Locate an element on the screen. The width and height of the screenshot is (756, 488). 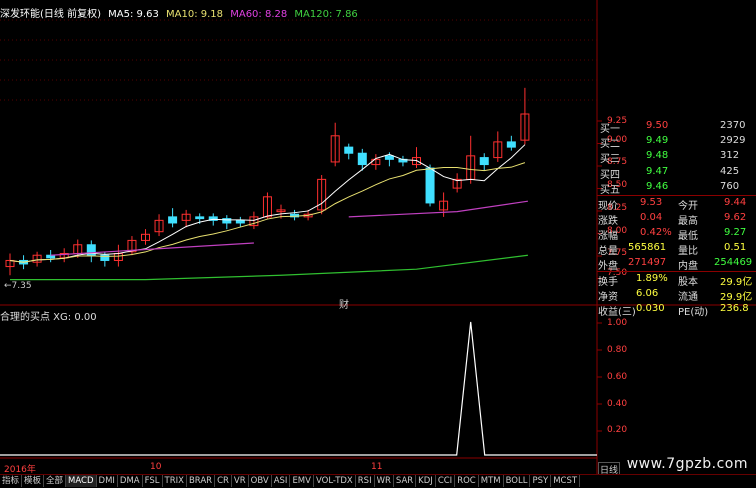
indicator-tab-rsi: RSI is located at coordinates (365, 481).